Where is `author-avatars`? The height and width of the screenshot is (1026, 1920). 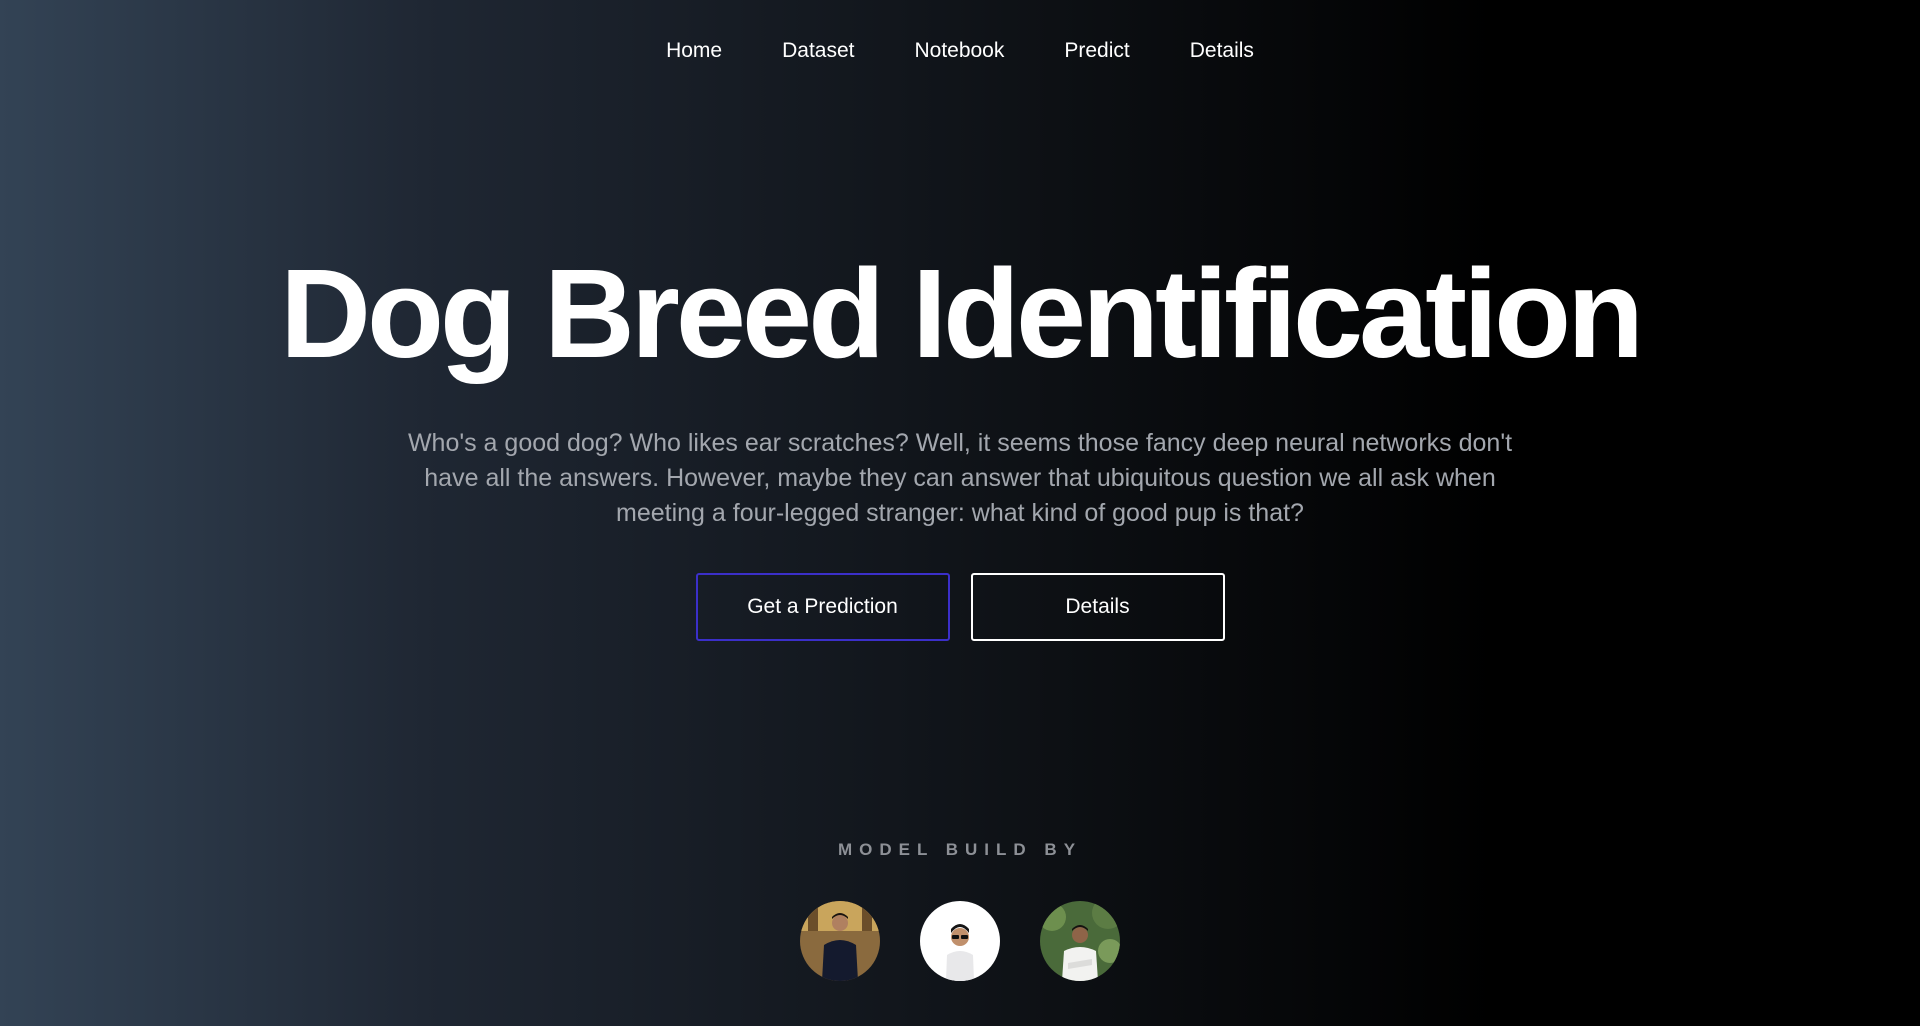 author-avatars is located at coordinates (960, 941).